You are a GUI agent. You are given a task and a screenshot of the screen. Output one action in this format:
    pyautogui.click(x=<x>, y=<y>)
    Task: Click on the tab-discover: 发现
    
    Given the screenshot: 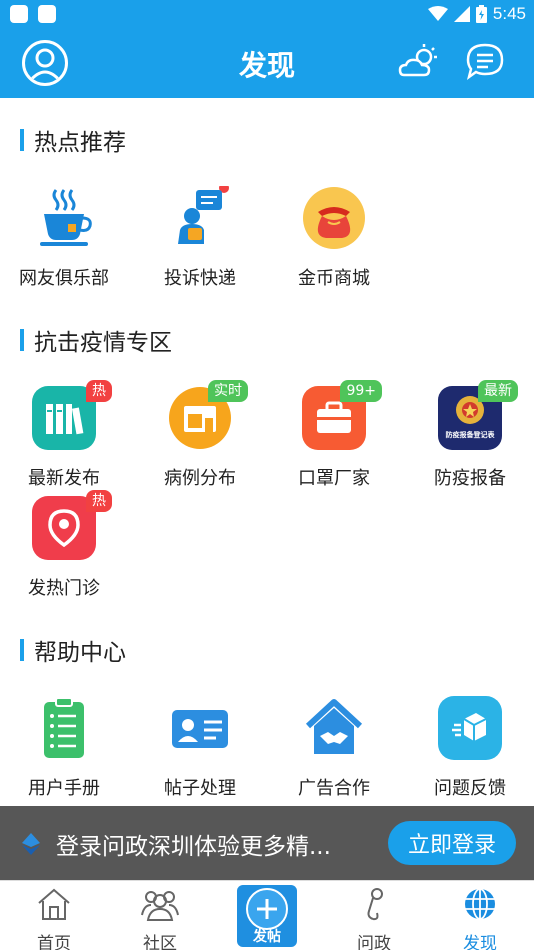 What is the action you would take?
    pyautogui.click(x=480, y=918)
    